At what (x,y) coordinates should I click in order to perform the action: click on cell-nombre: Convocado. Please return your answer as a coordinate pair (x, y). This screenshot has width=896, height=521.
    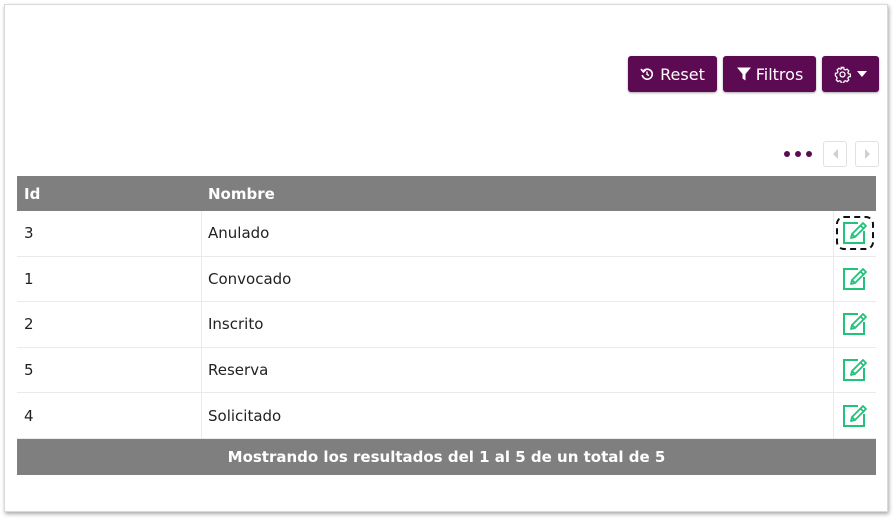
    Looking at the image, I should click on (250, 278).